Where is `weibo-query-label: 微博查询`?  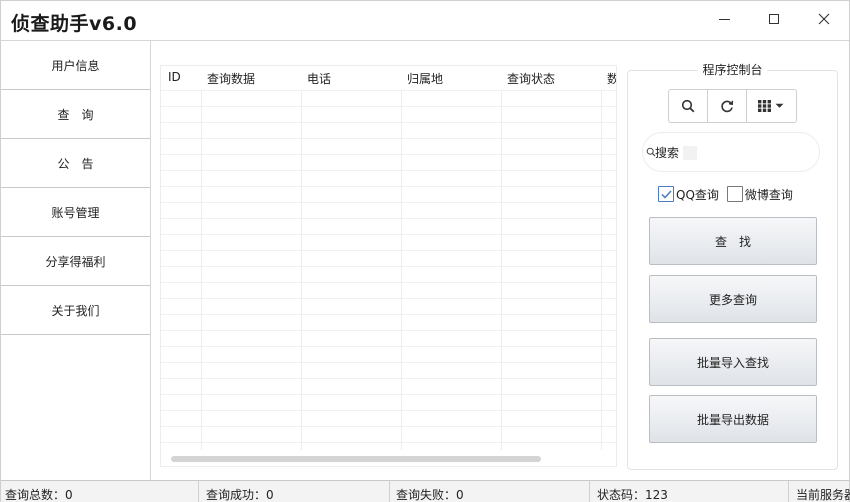 weibo-query-label: 微博查询 is located at coordinates (769, 194).